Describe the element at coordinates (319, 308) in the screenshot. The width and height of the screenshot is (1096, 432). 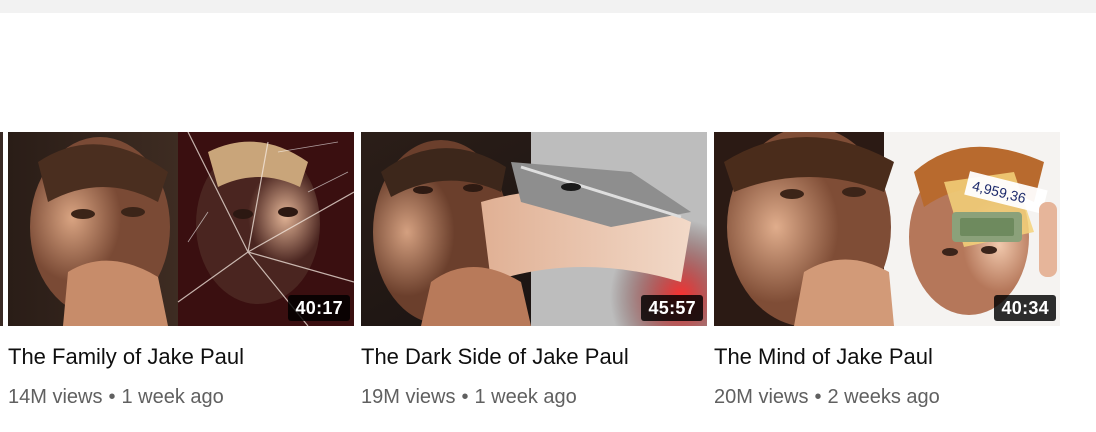
I see `duration-badge: 40:17` at that location.